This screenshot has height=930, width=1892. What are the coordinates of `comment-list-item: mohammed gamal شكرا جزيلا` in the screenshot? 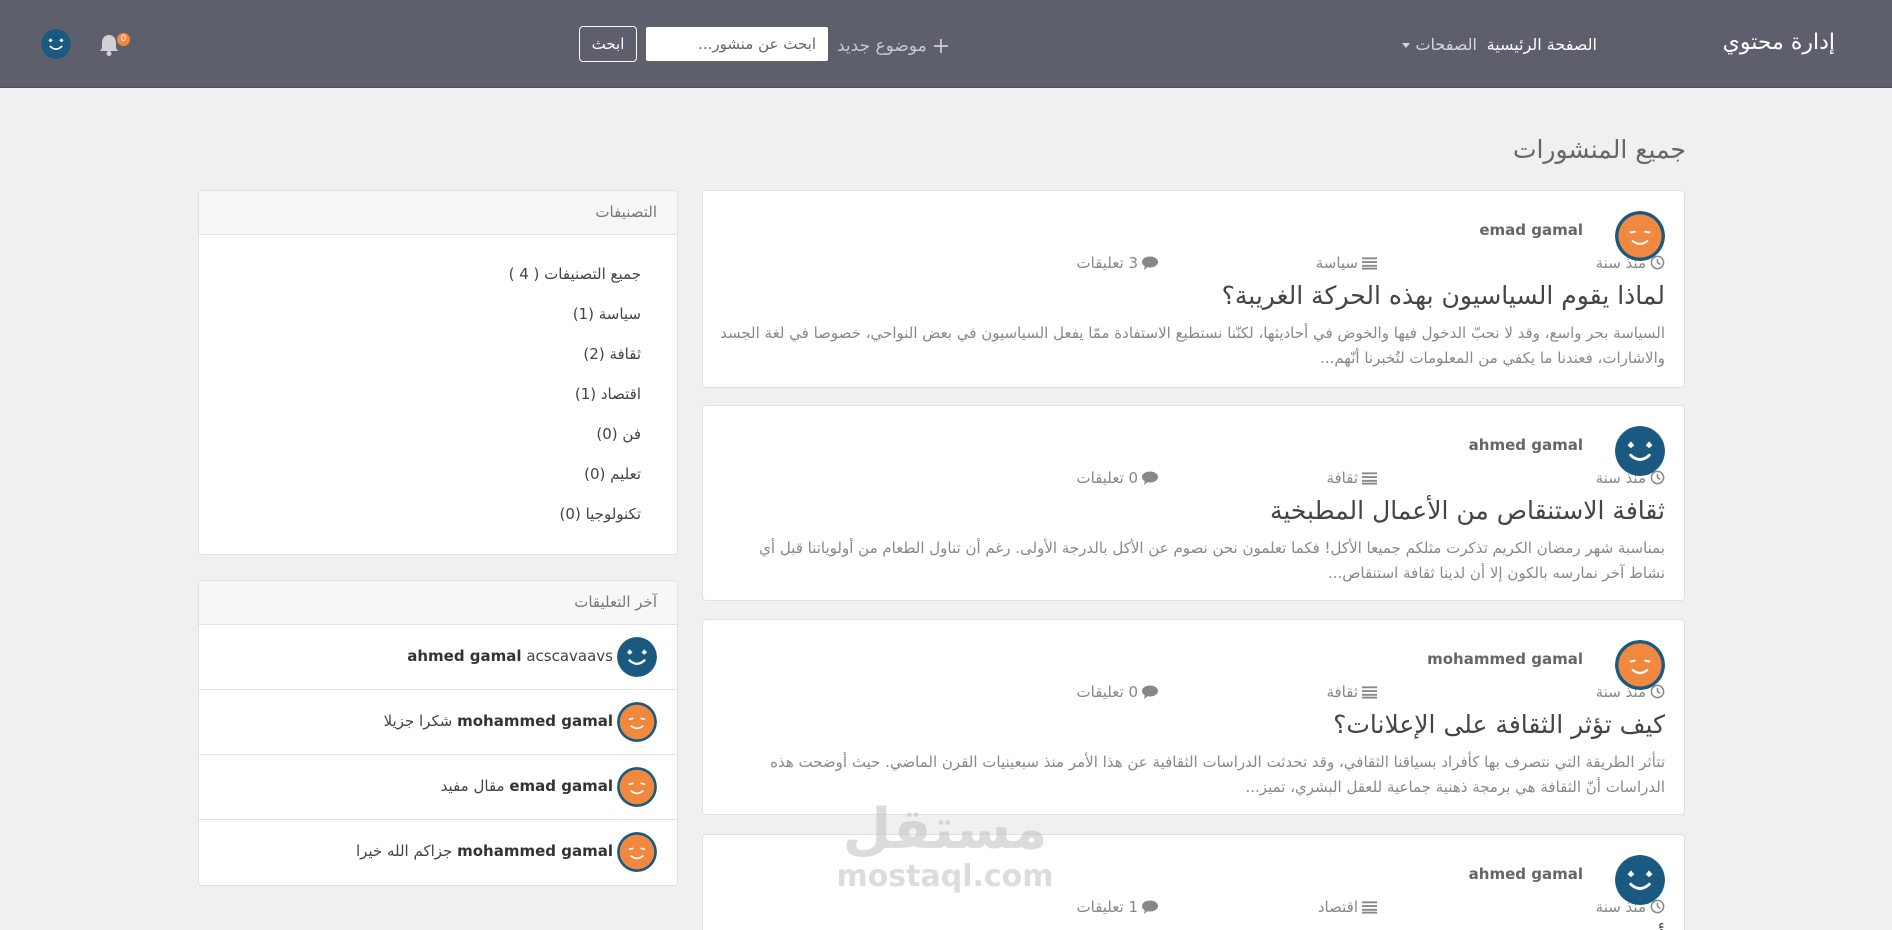 It's located at (438, 722).